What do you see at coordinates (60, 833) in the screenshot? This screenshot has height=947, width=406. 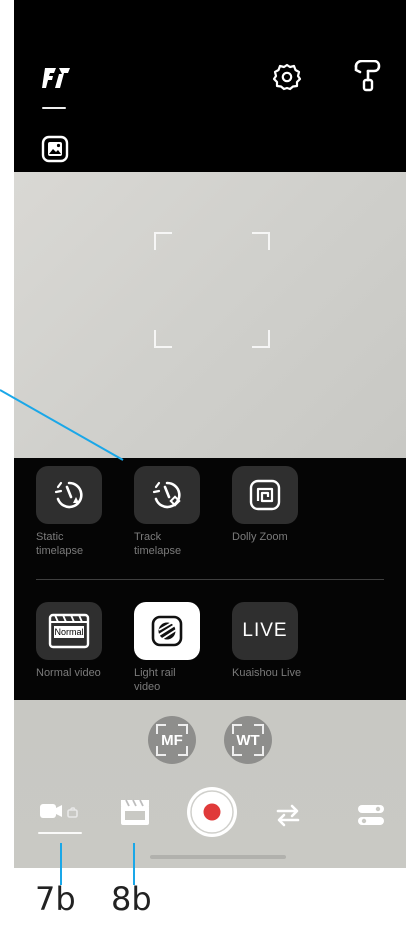 I see `video-mode-indicator` at bounding box center [60, 833].